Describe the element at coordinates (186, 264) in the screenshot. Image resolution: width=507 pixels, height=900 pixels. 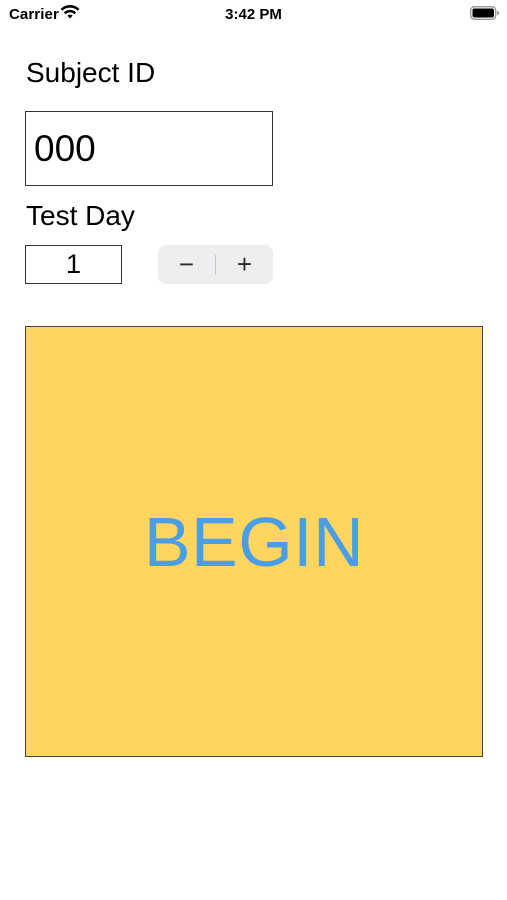
I see `decrement-button: −` at that location.